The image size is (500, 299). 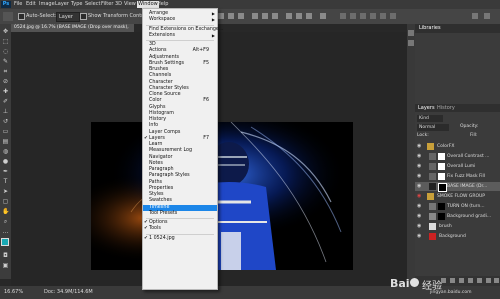 I want to click on menu-item-channels: Channels, so click(x=180, y=76).